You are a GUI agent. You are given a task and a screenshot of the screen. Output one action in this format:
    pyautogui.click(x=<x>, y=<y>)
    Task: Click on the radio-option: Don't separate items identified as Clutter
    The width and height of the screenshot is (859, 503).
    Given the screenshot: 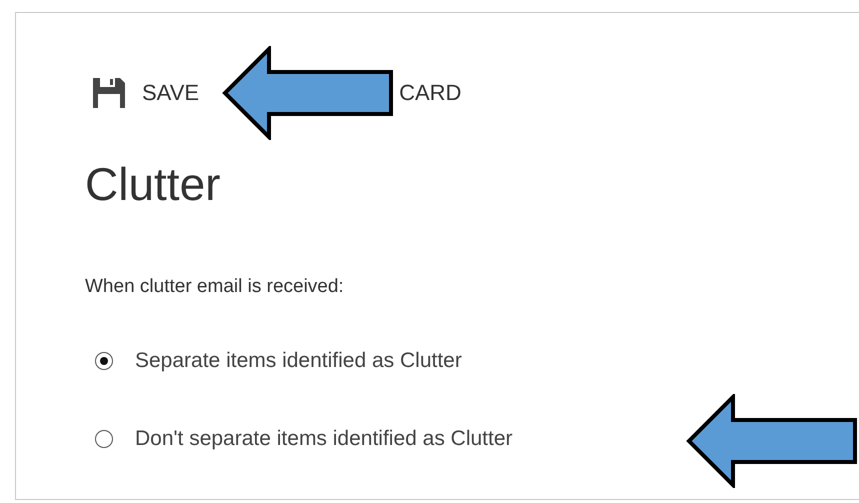 What is the action you would take?
    pyautogui.click(x=477, y=439)
    